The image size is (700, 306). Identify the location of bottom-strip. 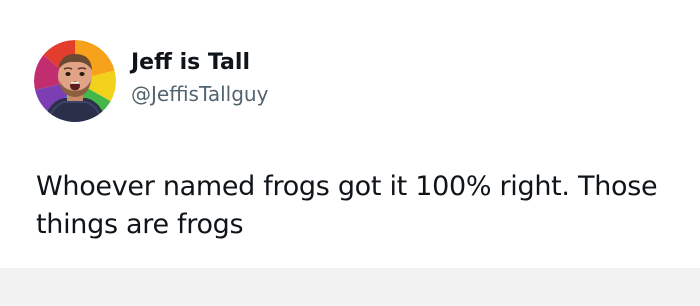
(350, 287).